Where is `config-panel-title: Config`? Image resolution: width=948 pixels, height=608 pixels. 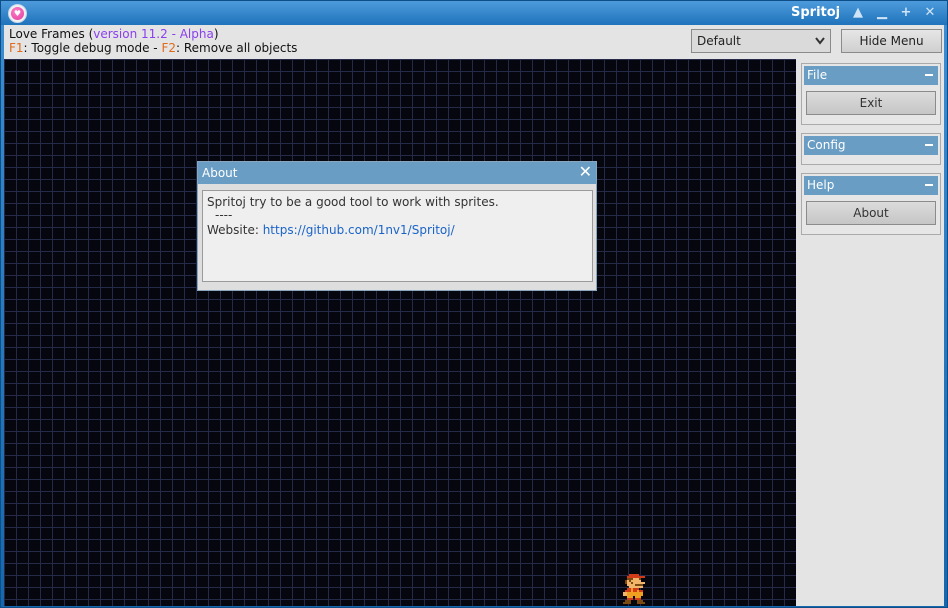 config-panel-title: Config is located at coordinates (826, 145).